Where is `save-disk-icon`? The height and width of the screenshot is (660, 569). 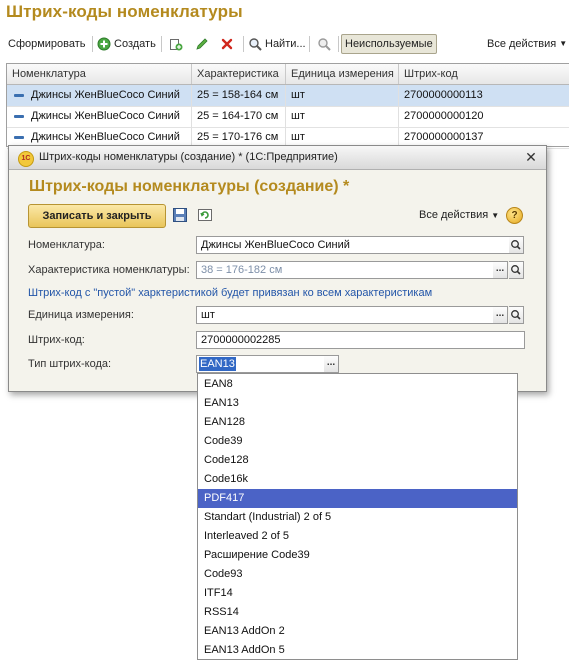
save-disk-icon is located at coordinates (180, 215).